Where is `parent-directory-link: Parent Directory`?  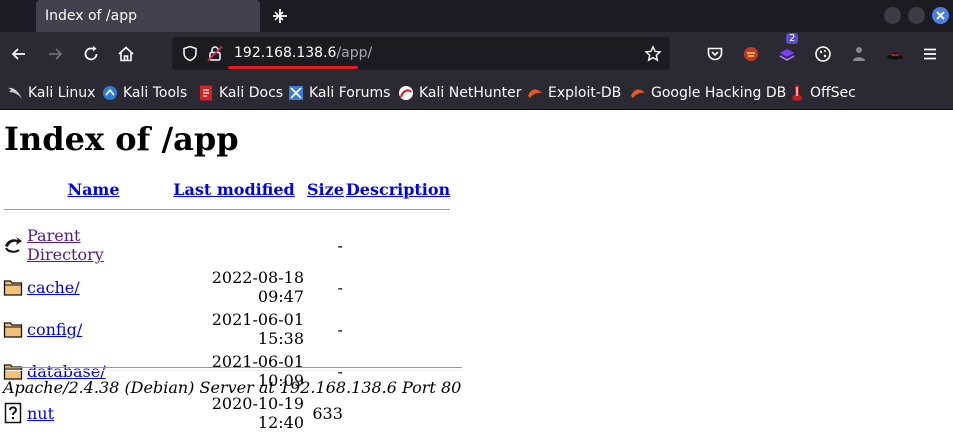
parent-directory-link: Parent Directory is located at coordinates (65, 245).